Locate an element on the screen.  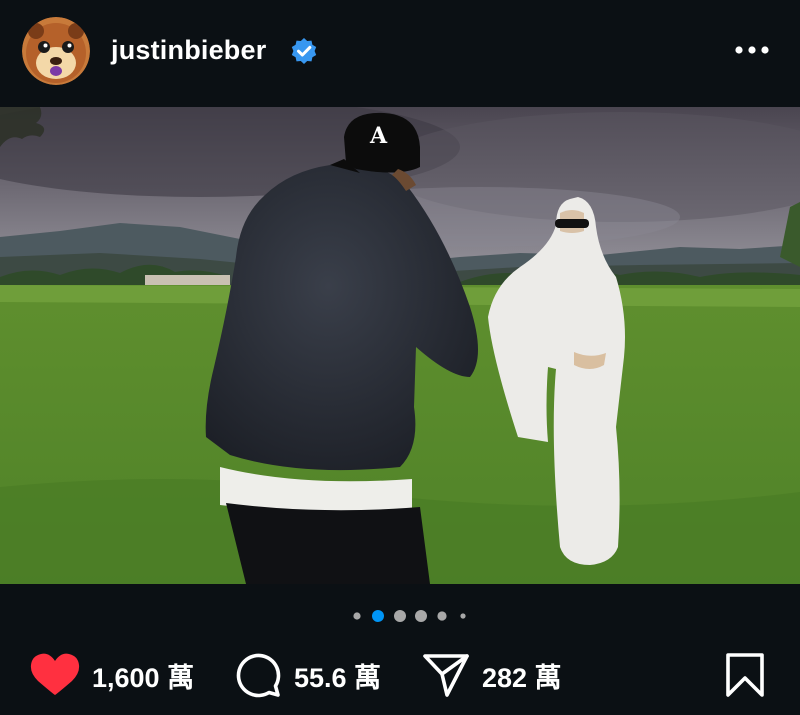
post-username: justinbieber is located at coordinates (188, 50).